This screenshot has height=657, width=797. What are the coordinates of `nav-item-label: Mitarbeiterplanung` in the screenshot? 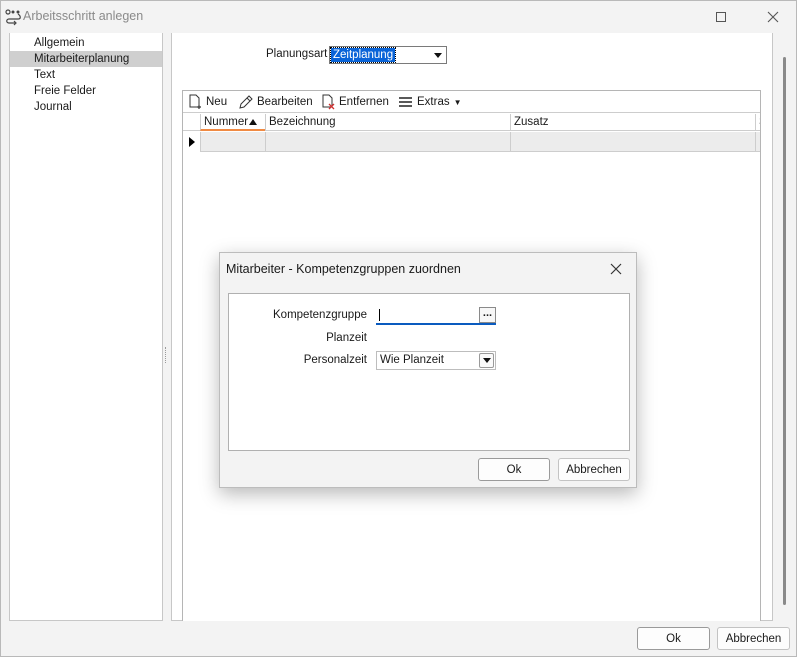 It's located at (82, 59).